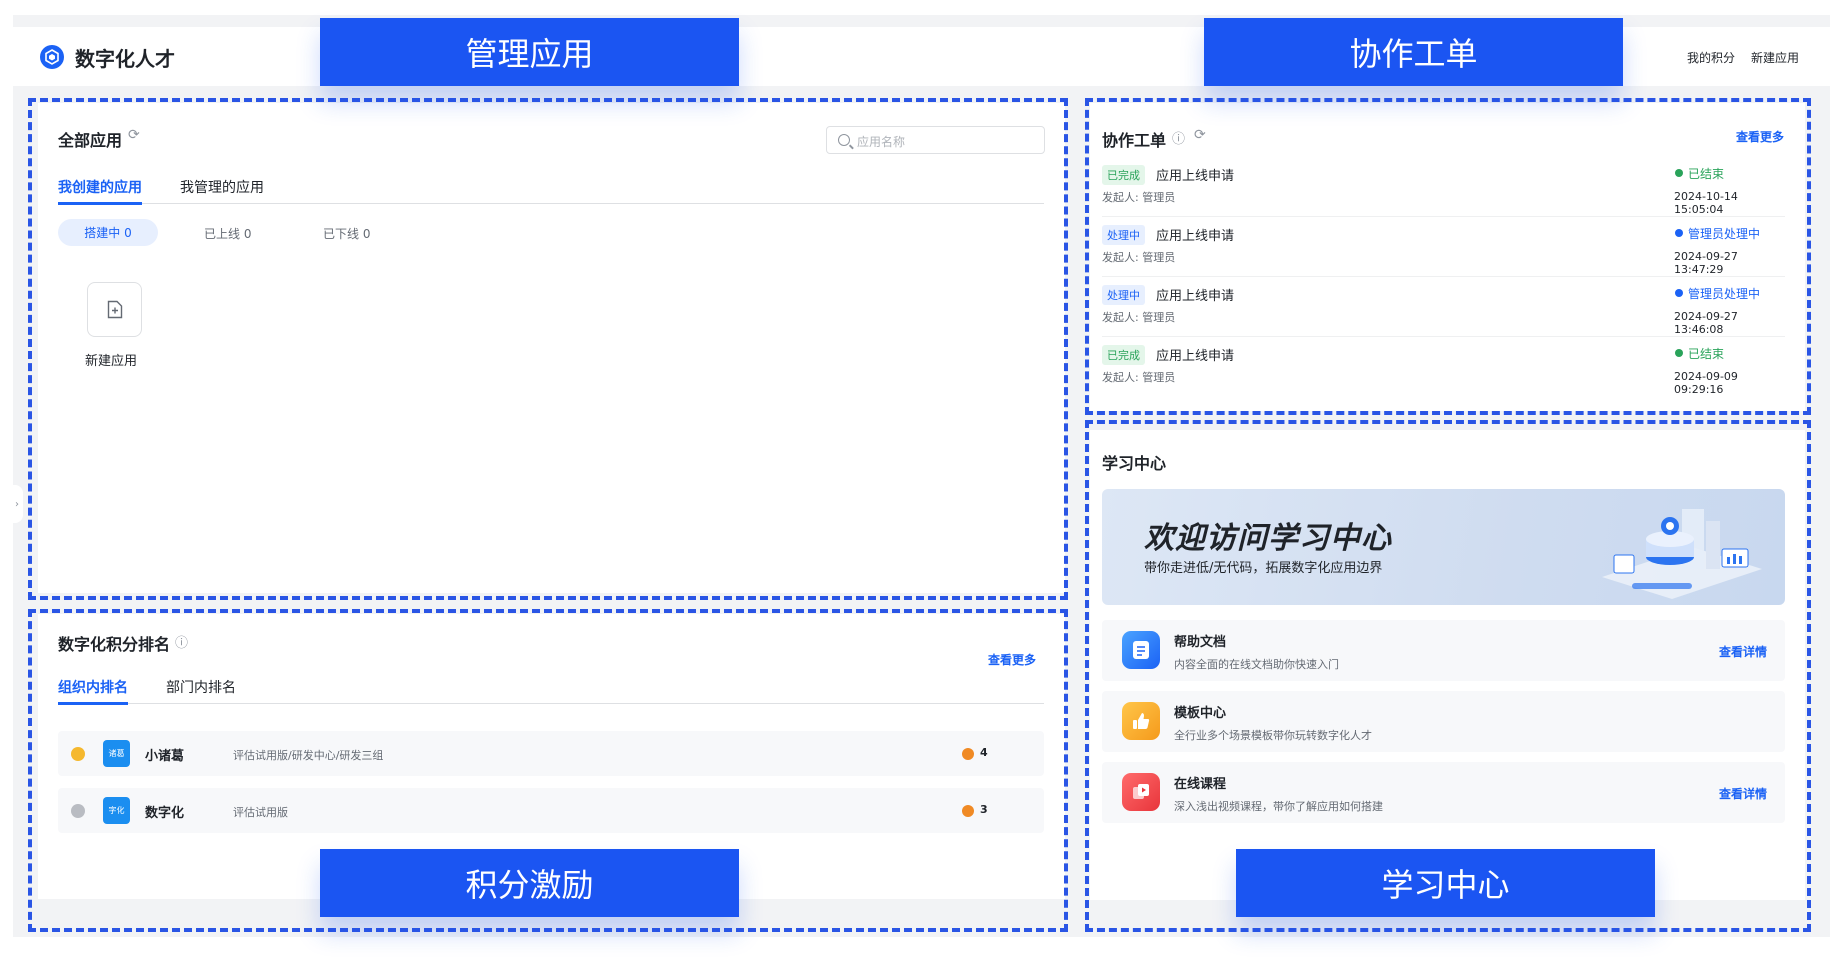 This screenshot has height=957, width=1833. I want to click on manage-apps-label: 管理应用, so click(529, 52).